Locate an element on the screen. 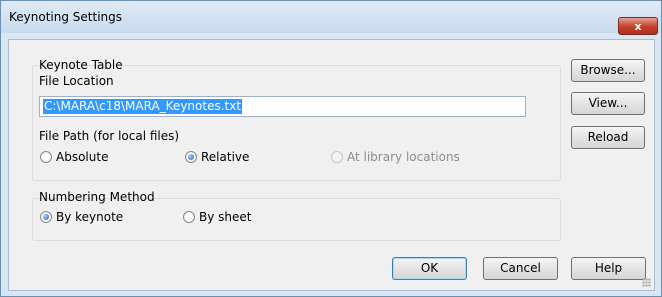 This screenshot has width=662, height=297. radio-by-keynote-indicator is located at coordinates (46, 217).